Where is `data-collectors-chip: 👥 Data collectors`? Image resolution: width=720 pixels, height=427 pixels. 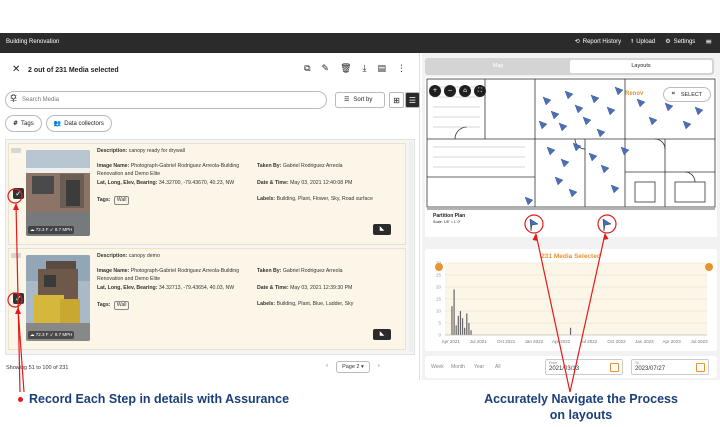
data-collectors-chip: 👥 Data collectors is located at coordinates (78, 123).